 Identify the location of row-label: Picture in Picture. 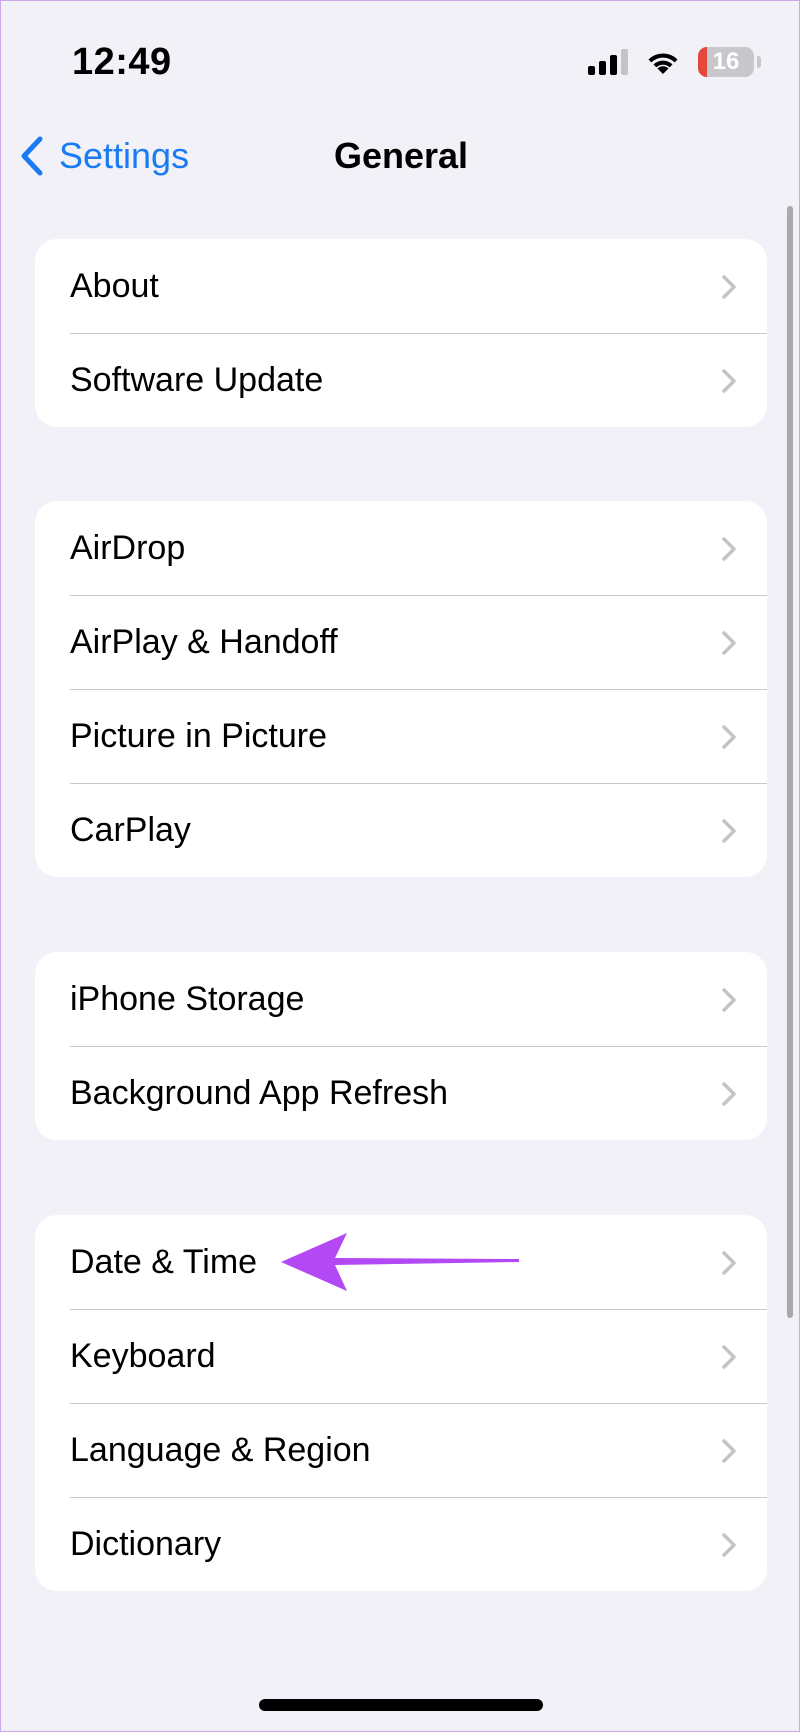
(198, 735).